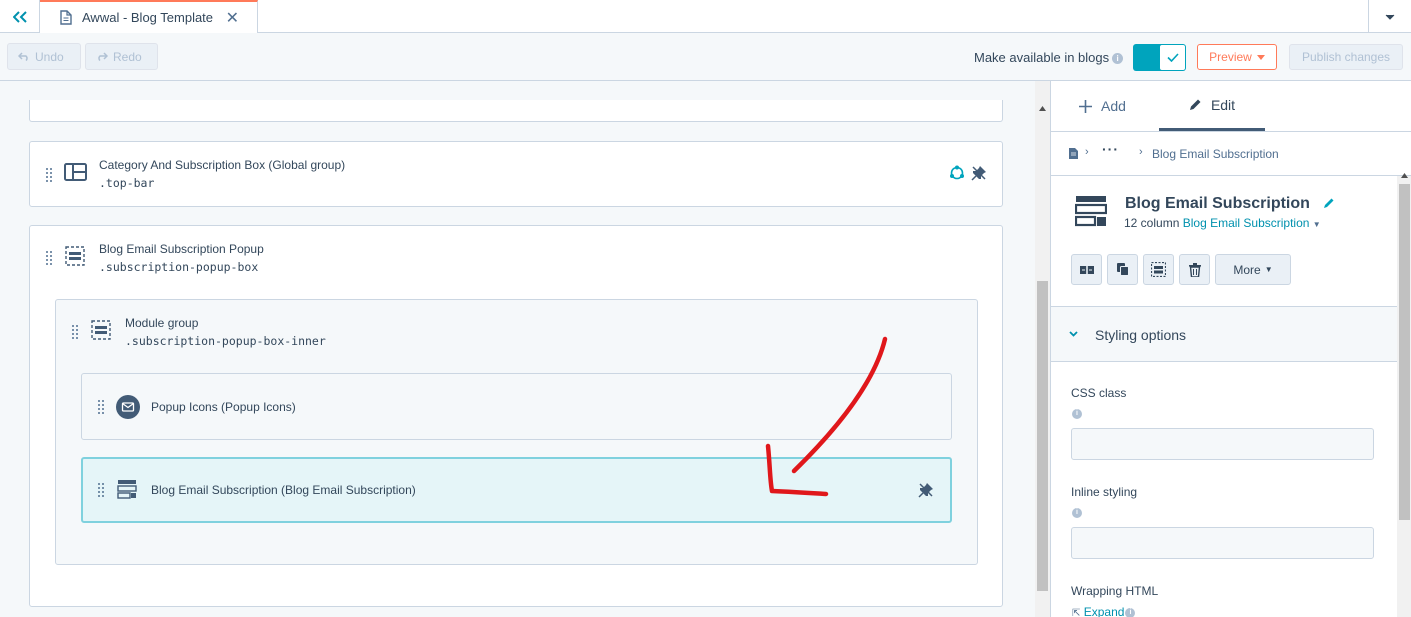 The width and height of the screenshot is (1411, 617). I want to click on envelope-icon, so click(128, 407).